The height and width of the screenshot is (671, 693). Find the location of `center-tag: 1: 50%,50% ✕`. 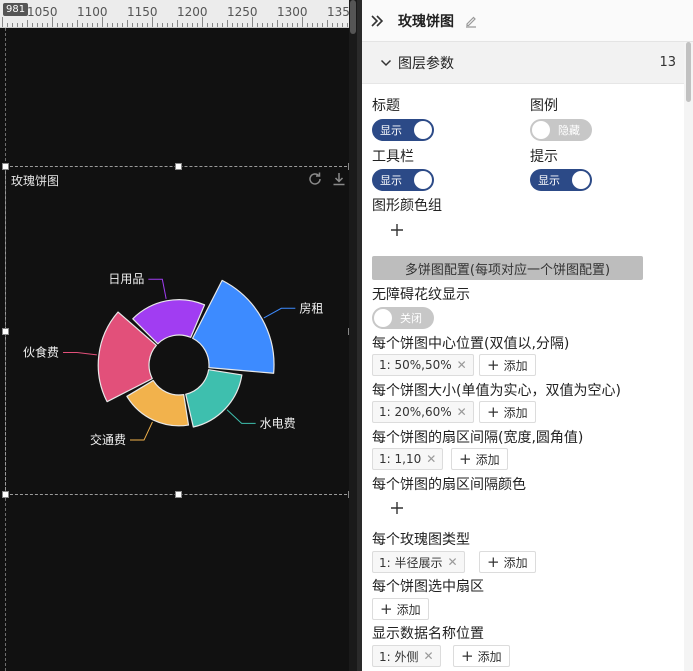

center-tag: 1: 50%,50% ✕ is located at coordinates (423, 365).